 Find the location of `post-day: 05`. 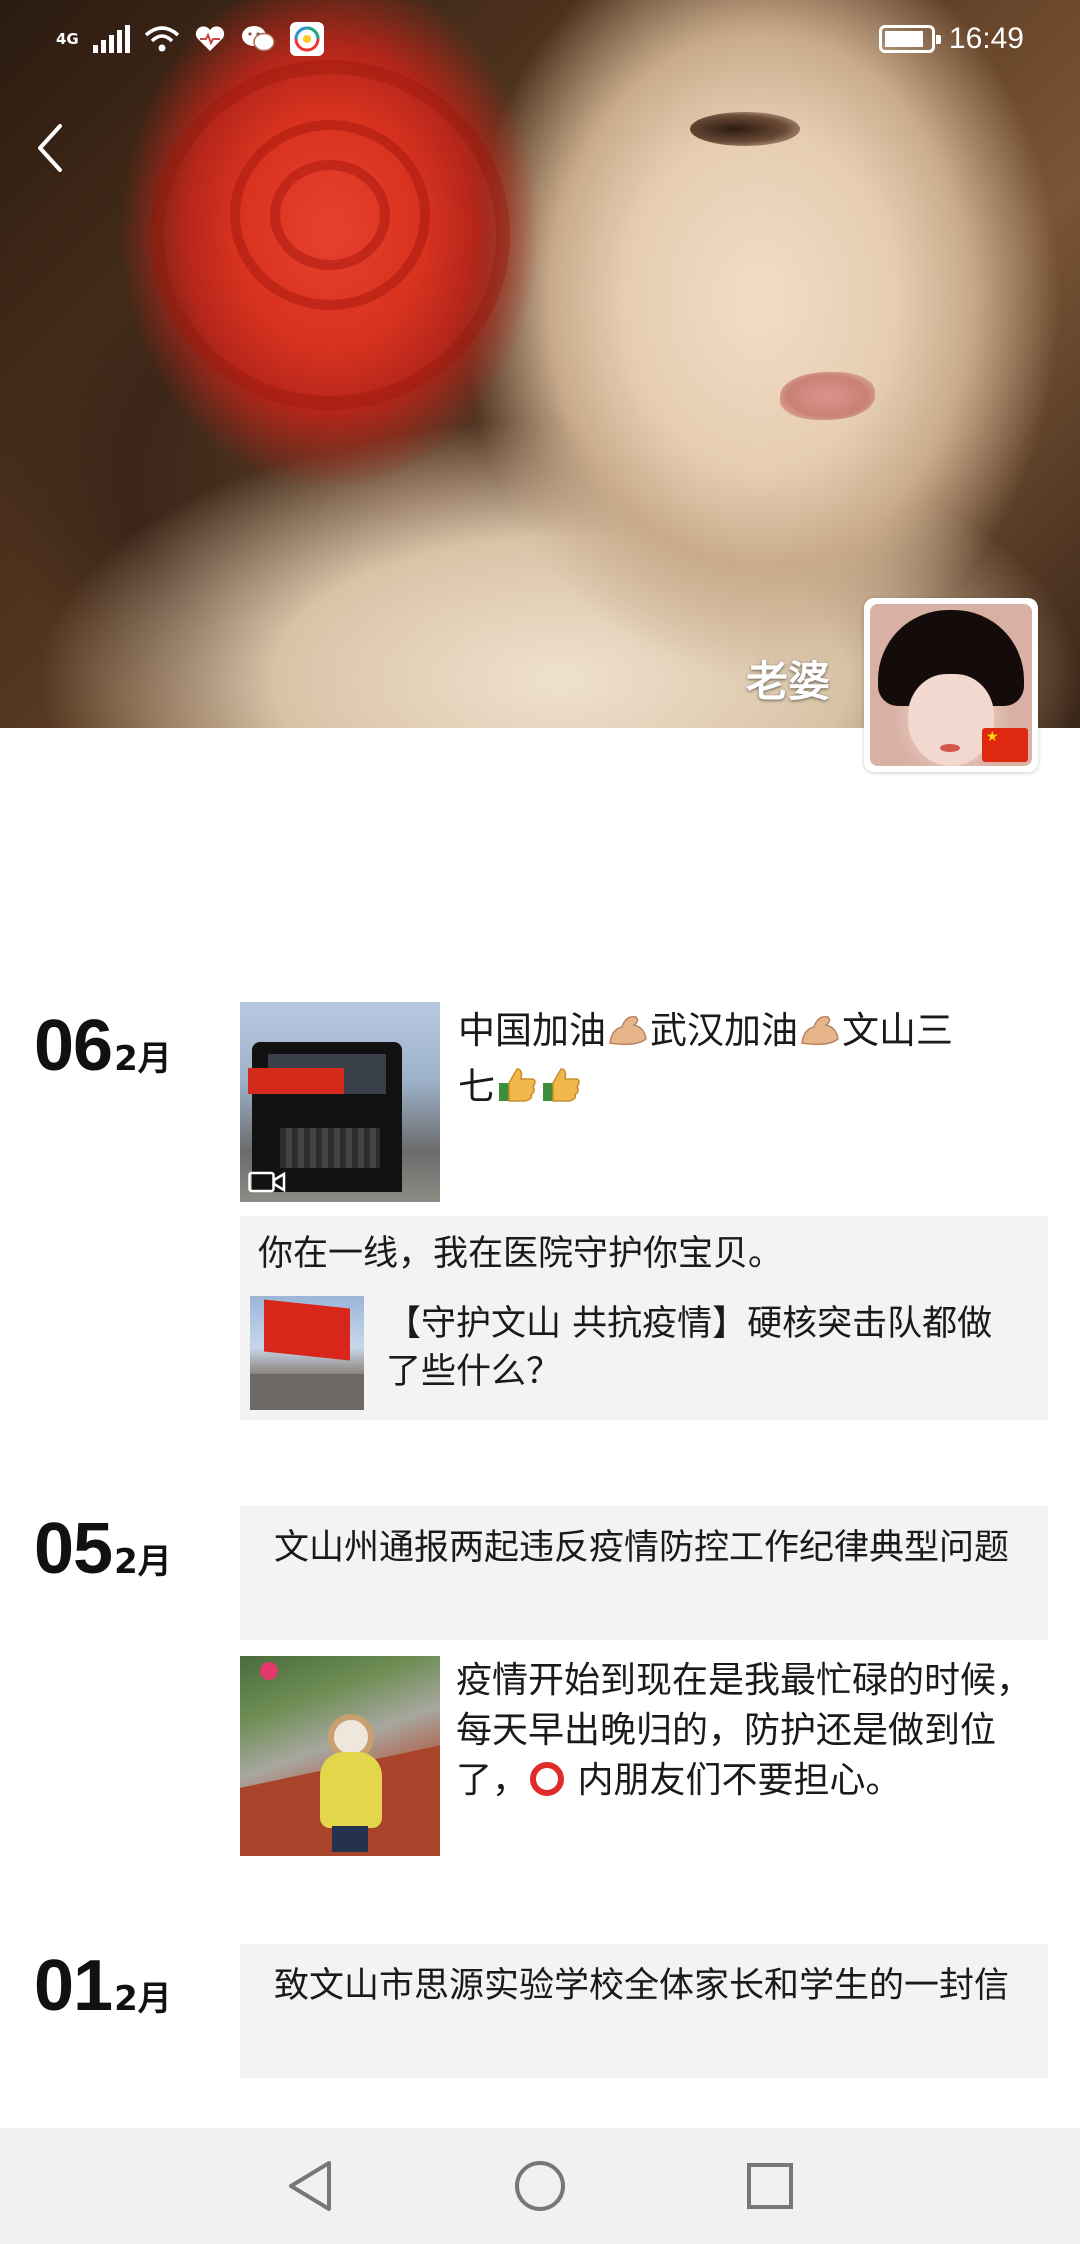

post-day: 05 is located at coordinates (73, 1549).